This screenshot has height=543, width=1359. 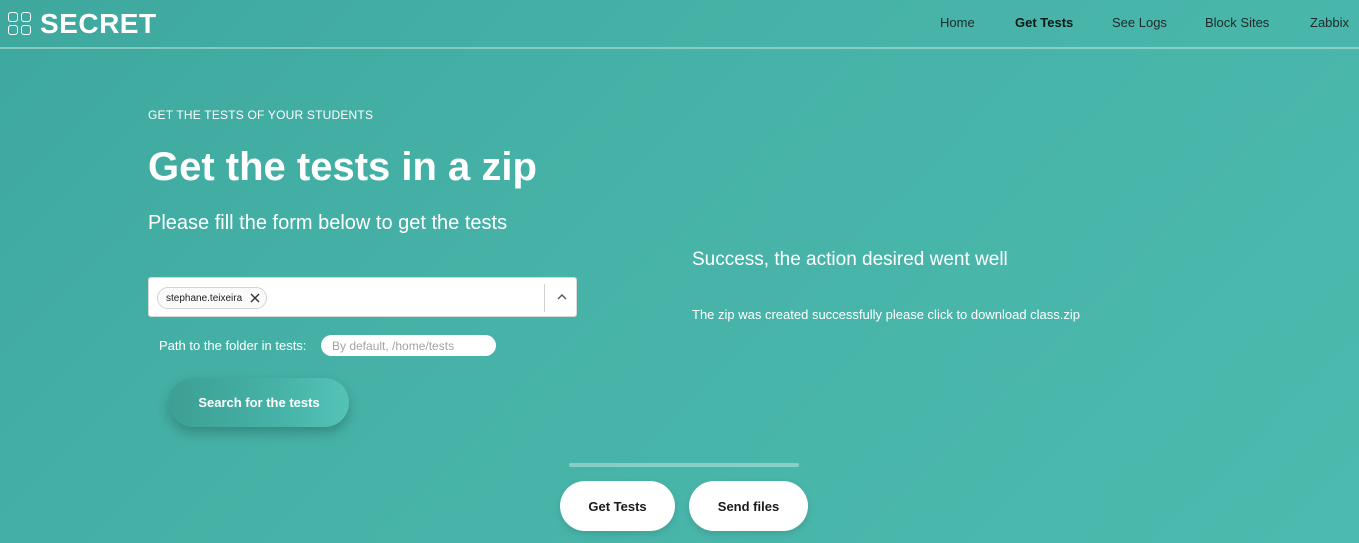 What do you see at coordinates (233, 345) in the screenshot?
I see `path-label: Path to the folder in tests:` at bounding box center [233, 345].